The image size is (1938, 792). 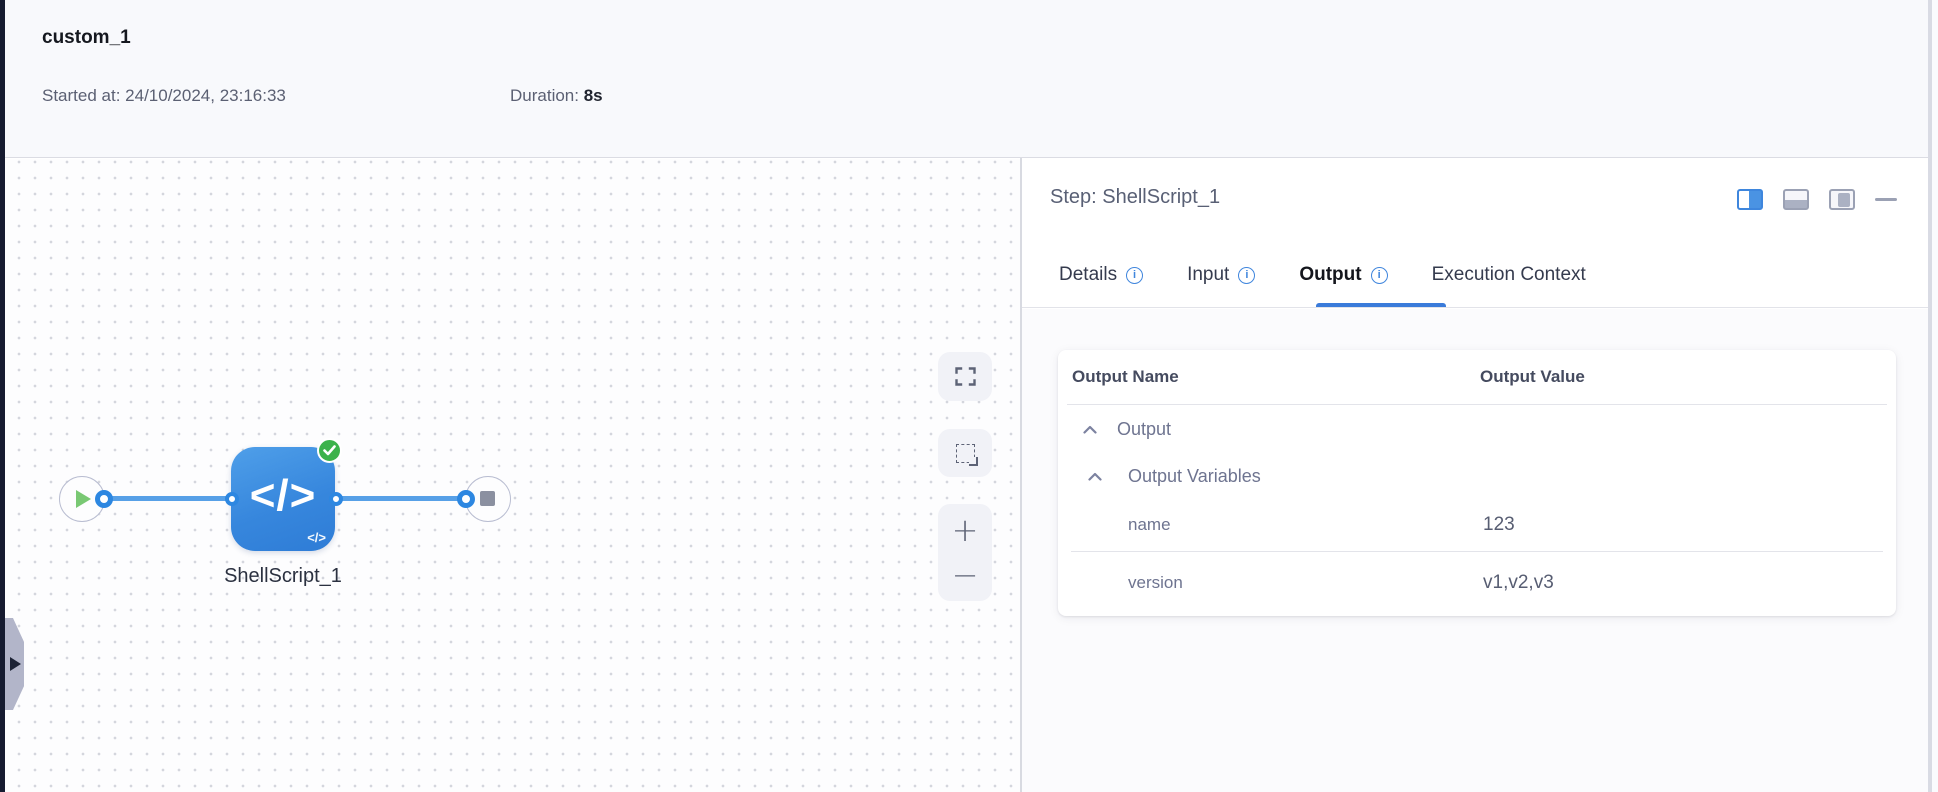 I want to click on output-value-cell: 123, so click(x=1499, y=524).